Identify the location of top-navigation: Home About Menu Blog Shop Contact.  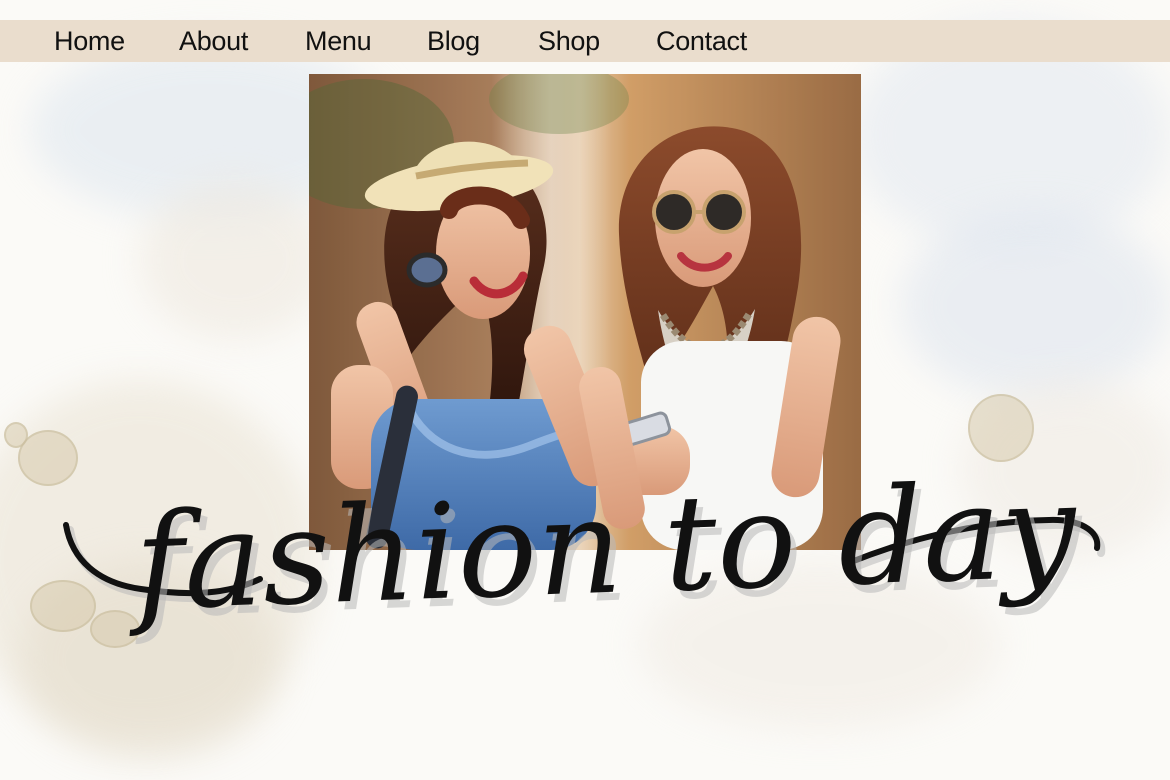
(585, 41).